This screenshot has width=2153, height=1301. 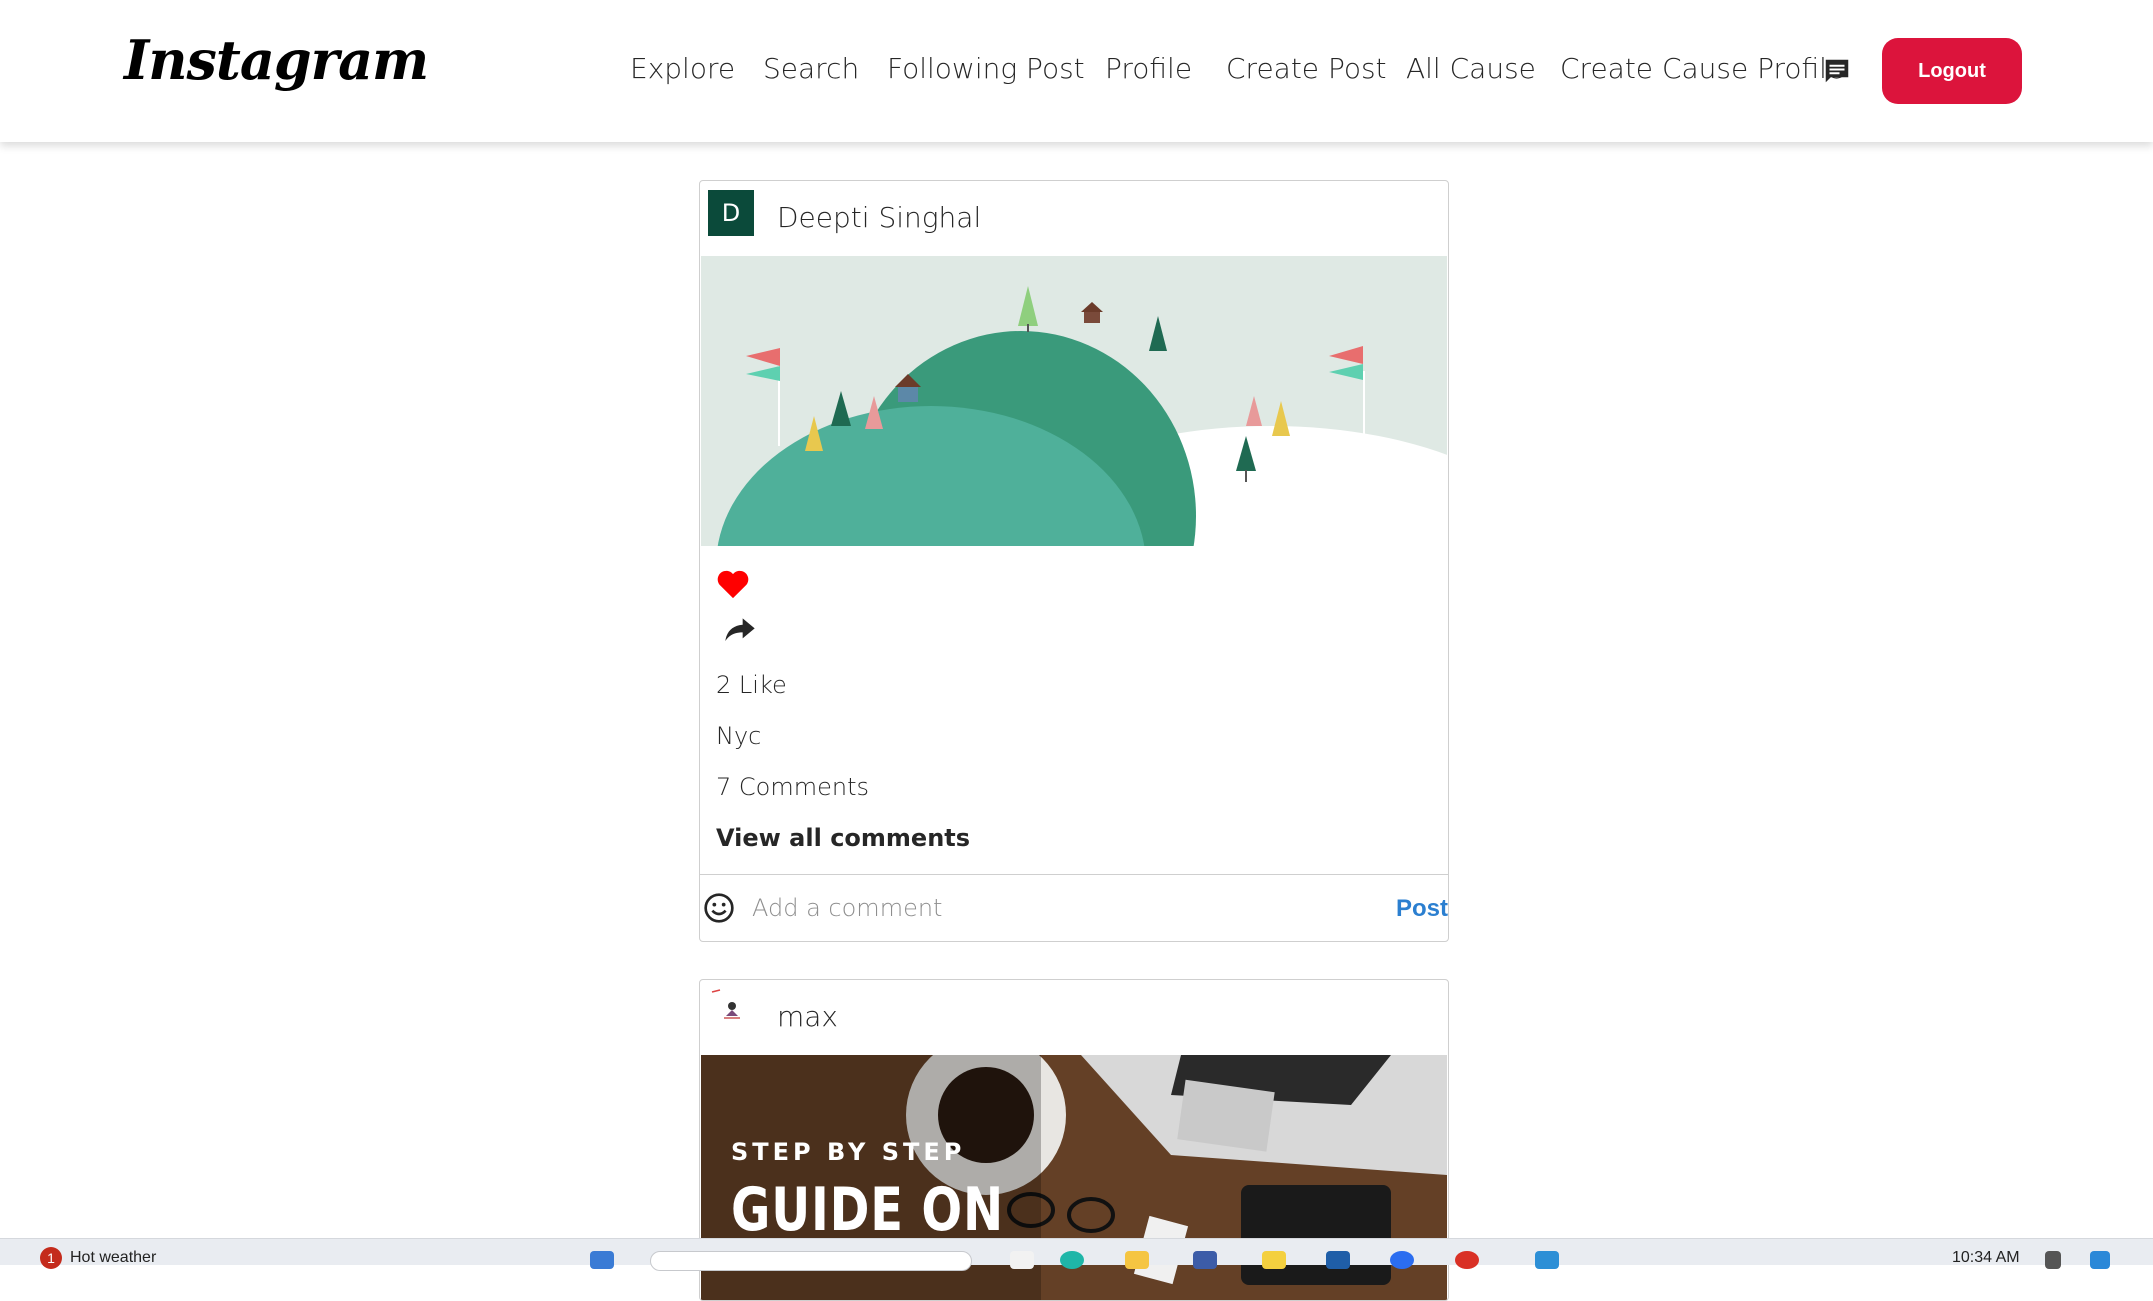 What do you see at coordinates (1422, 909) in the screenshot?
I see `post-comment-button: Post` at bounding box center [1422, 909].